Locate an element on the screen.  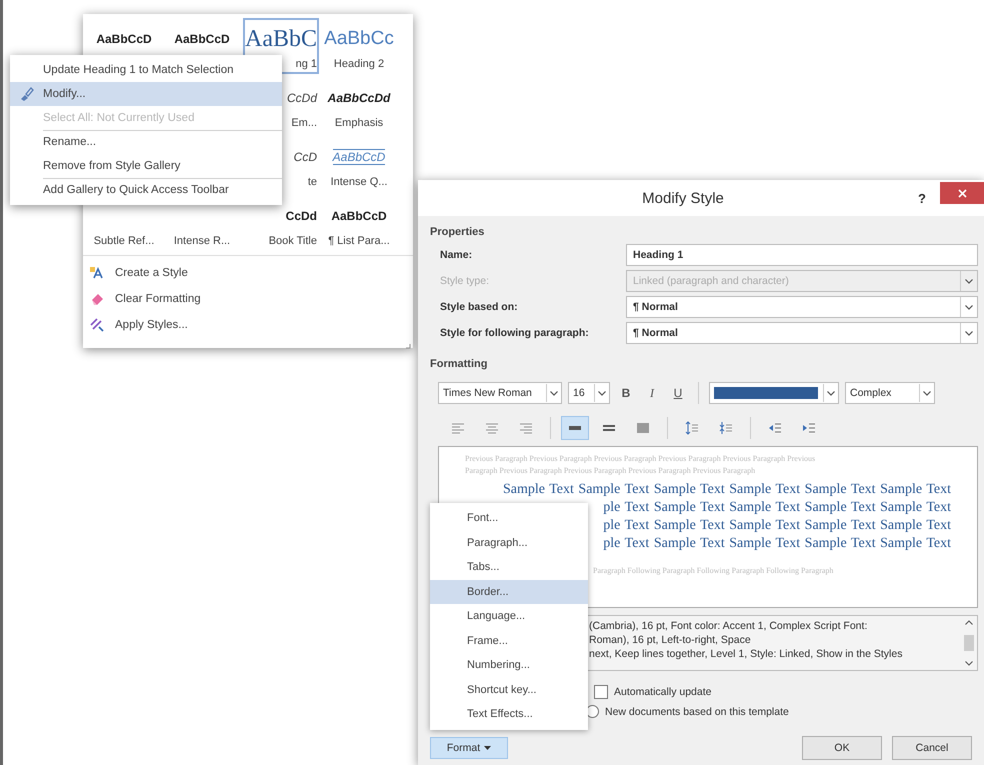
resize-grip-icon is located at coordinates (408, 346).